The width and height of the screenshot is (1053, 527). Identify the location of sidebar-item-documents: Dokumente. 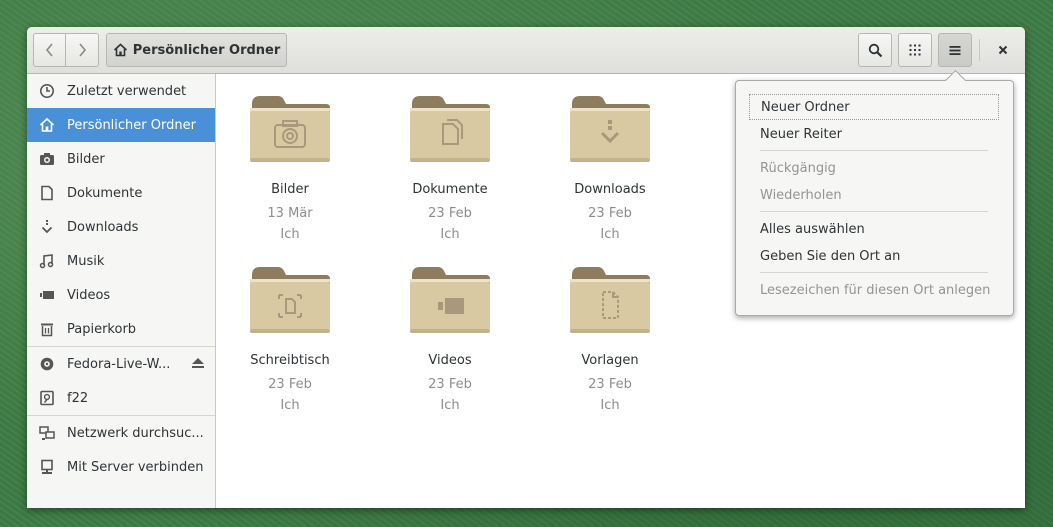
(121, 193).